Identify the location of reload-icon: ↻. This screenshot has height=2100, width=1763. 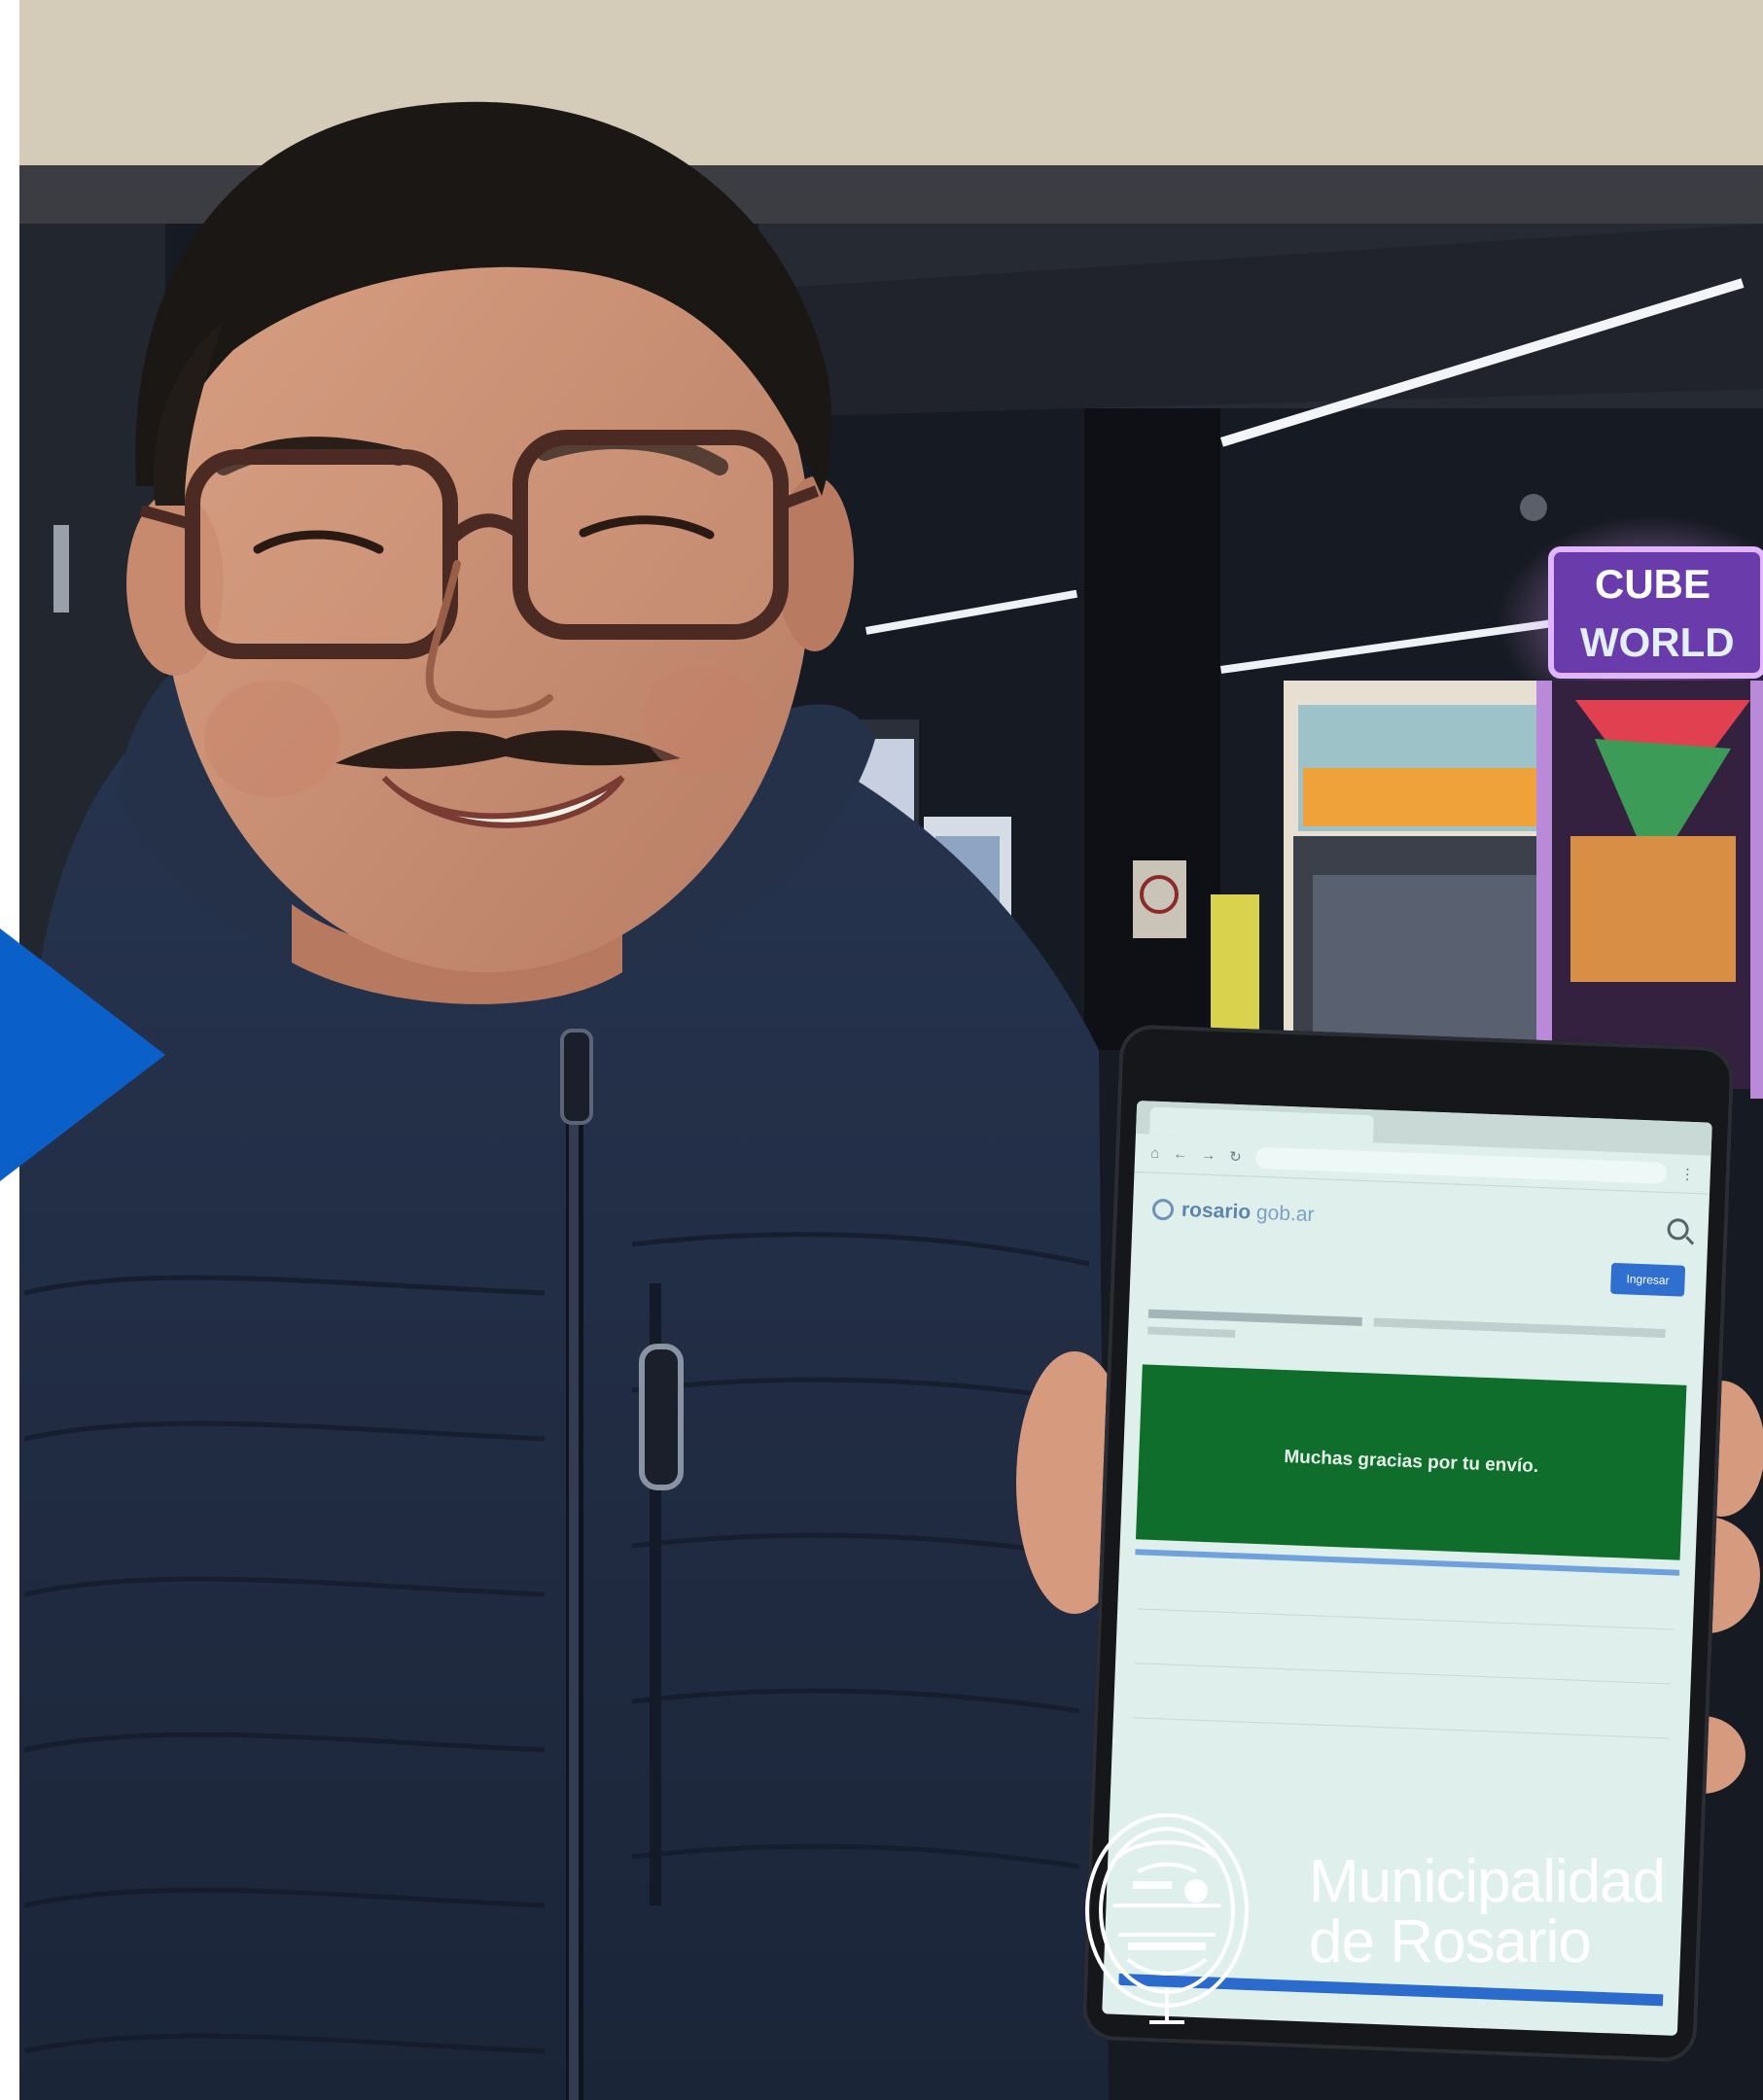
(1235, 1157).